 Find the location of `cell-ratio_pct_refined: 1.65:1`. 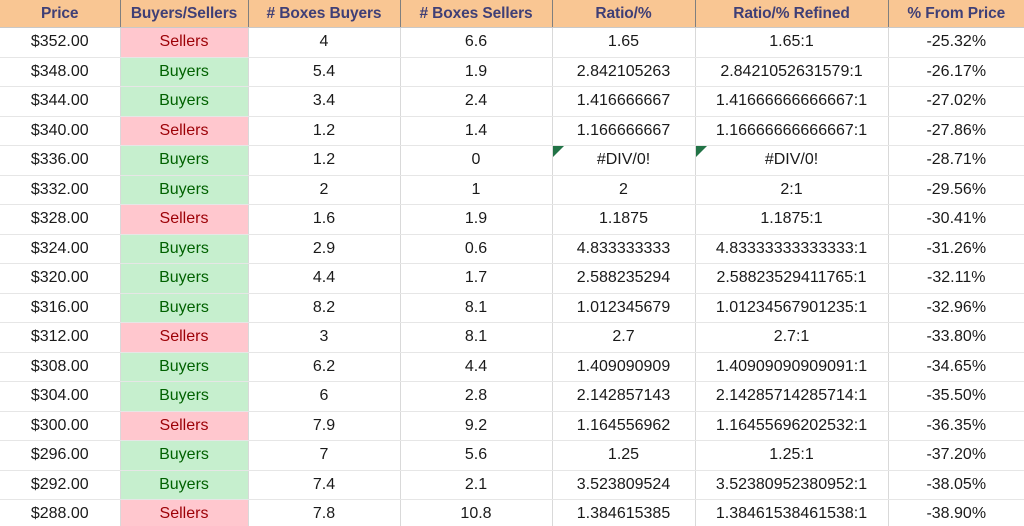

cell-ratio_pct_refined: 1.65:1 is located at coordinates (792, 42).